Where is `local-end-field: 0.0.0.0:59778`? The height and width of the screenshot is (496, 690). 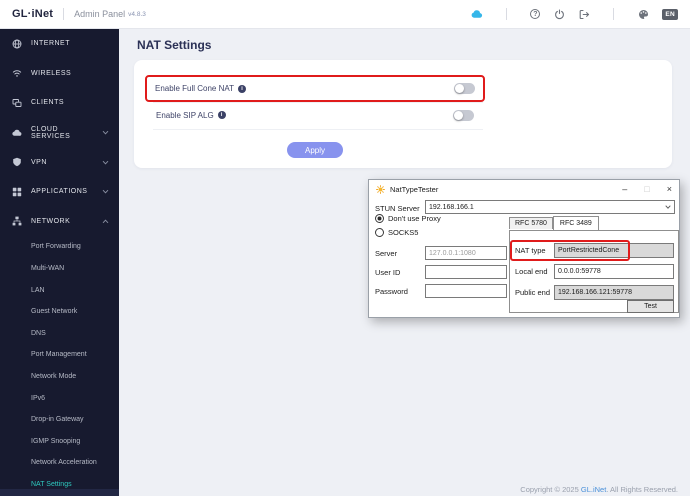
local-end-field: 0.0.0.0:59778 is located at coordinates (614, 271).